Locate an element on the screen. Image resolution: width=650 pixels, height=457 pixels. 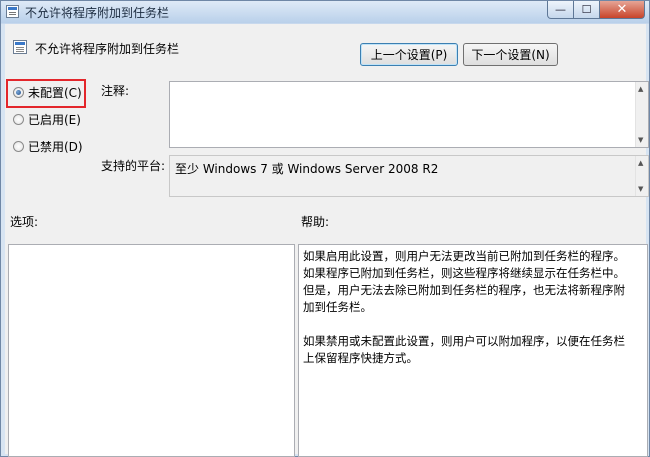
comment-textarea: ▲ ▼ is located at coordinates (409, 114).